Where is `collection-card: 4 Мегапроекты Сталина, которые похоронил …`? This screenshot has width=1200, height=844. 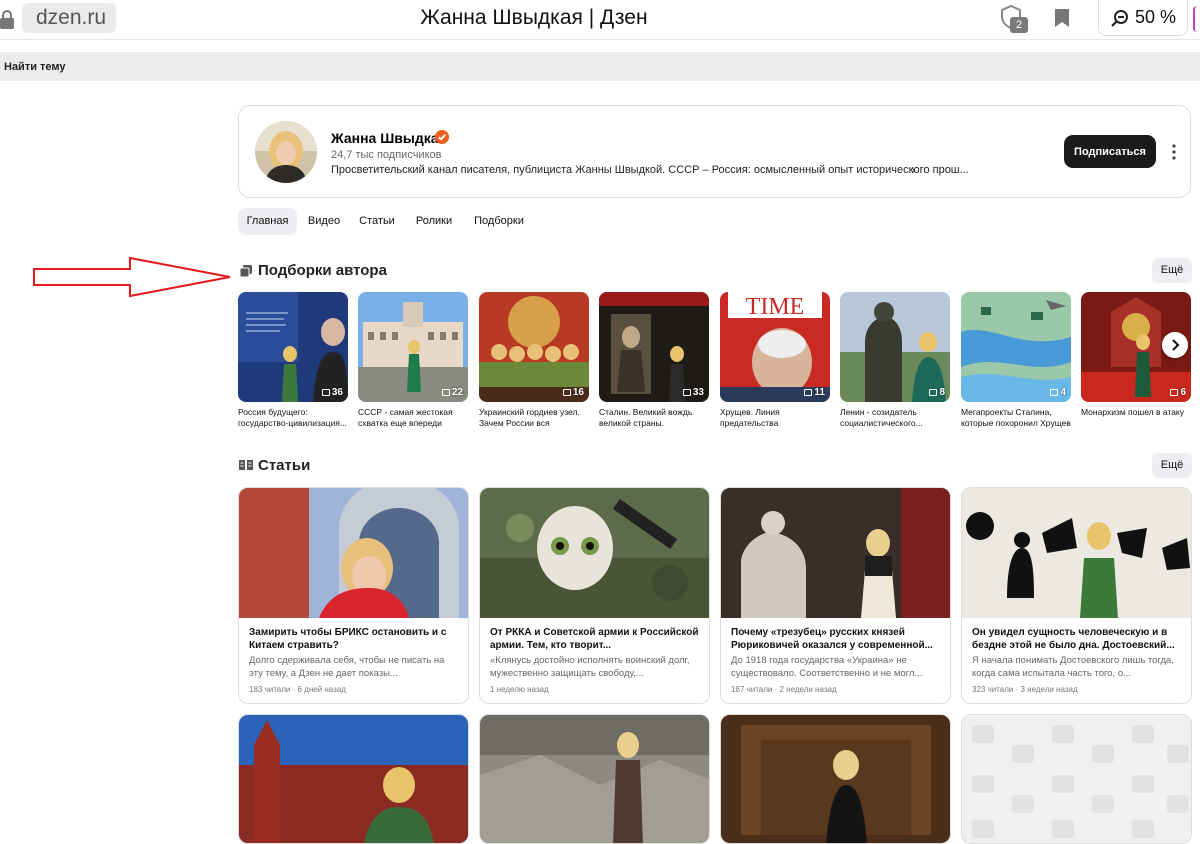
collection-card: 4 Мегапроекты Сталина, которые похоронил … is located at coordinates (1016, 360).